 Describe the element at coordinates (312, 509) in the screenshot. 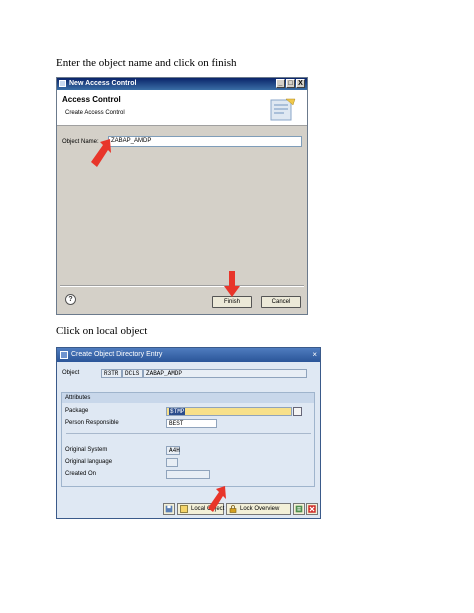

I see `cancel-icon` at that location.